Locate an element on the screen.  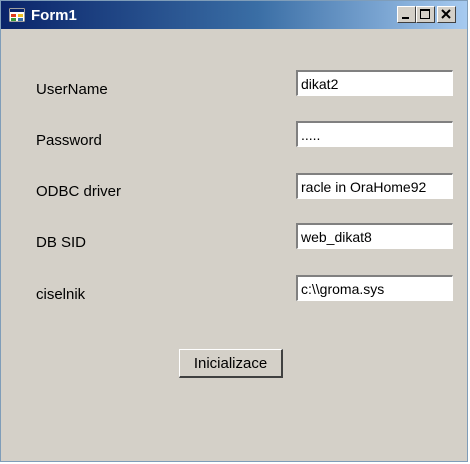
inicializace-button: Inicializace is located at coordinates (231, 363).